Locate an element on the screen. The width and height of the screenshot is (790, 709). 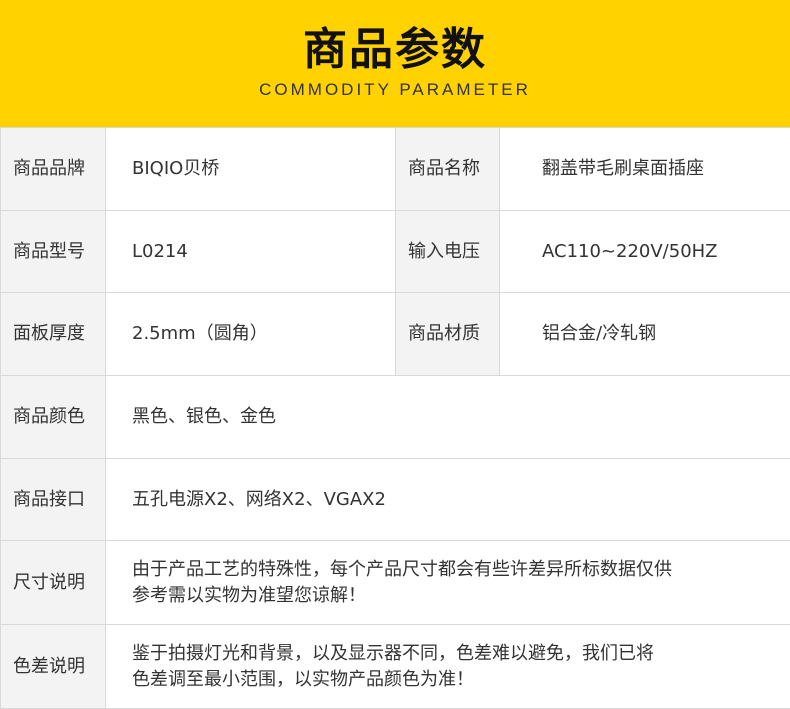
table-row: 商品颜色 黑色、银色、金色 is located at coordinates (395, 417).